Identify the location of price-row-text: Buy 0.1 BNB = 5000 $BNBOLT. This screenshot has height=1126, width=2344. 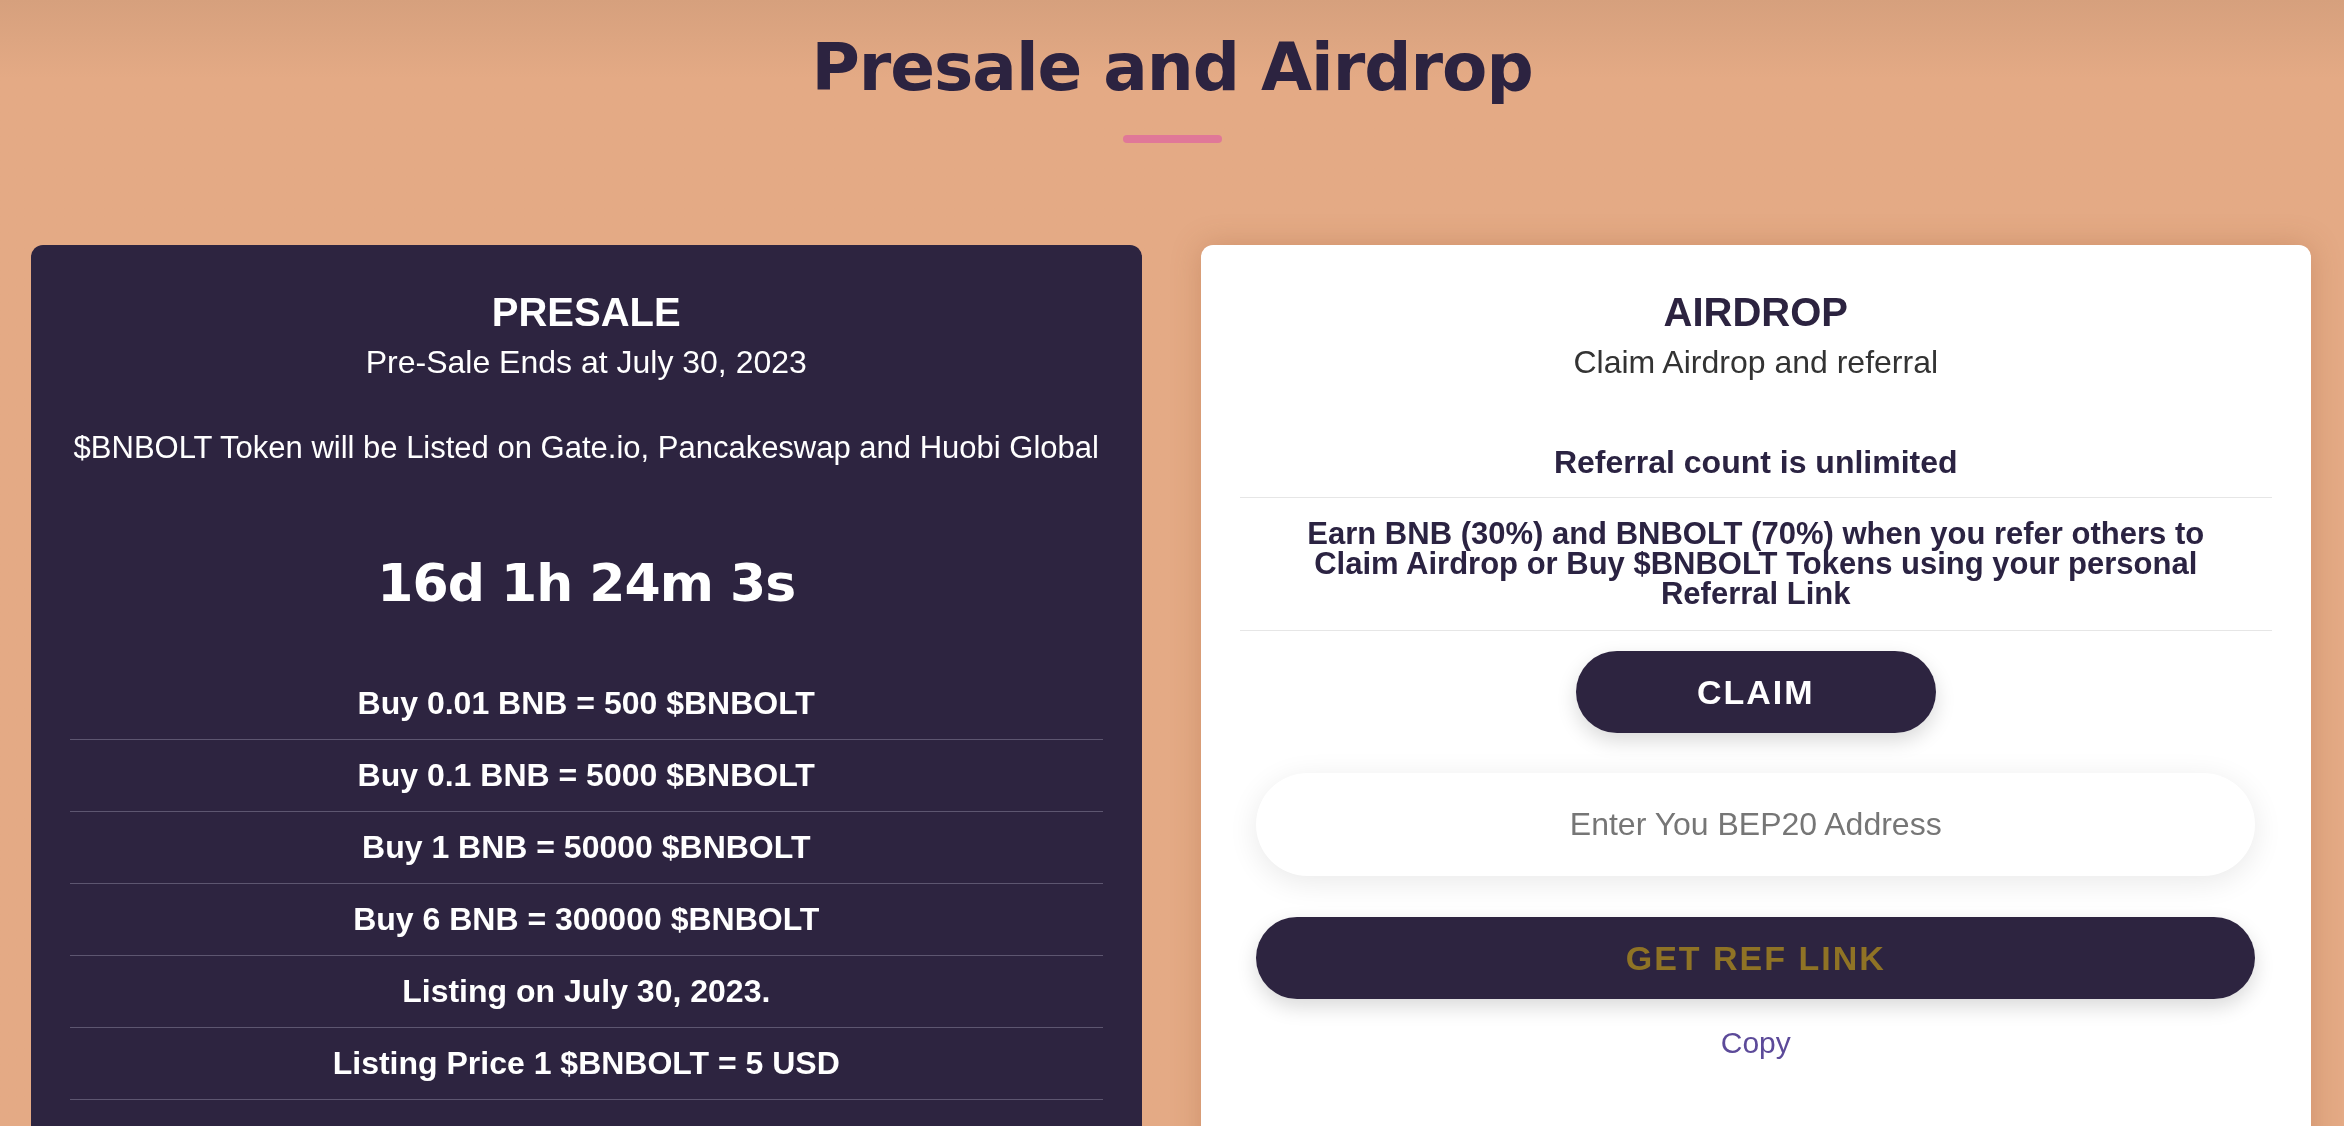
(586, 775).